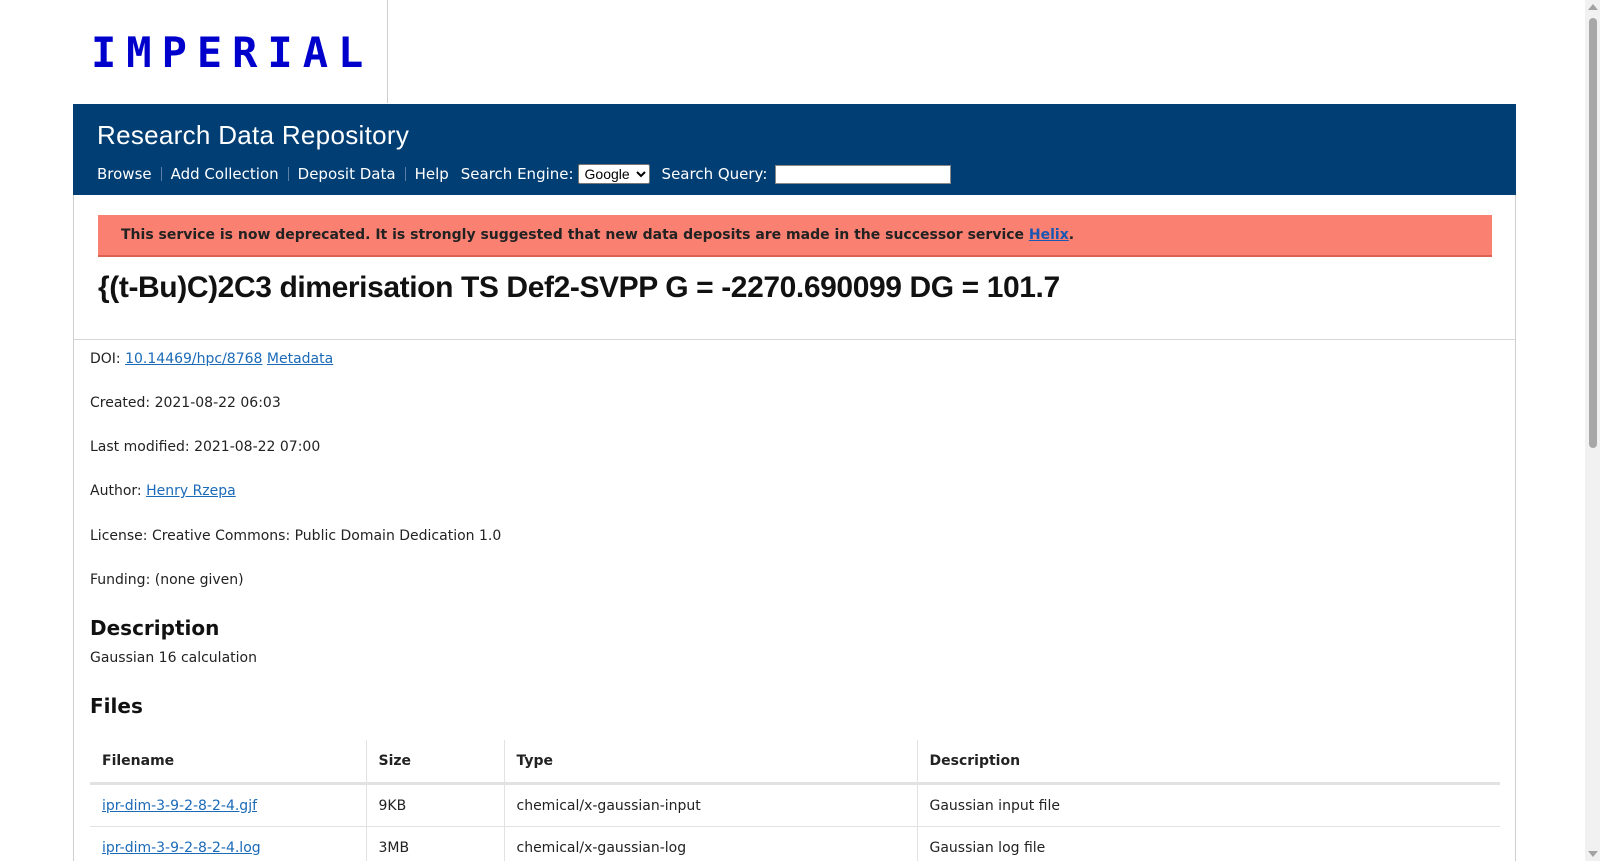  What do you see at coordinates (710, 762) in the screenshot?
I see `column-header-type: Type` at bounding box center [710, 762].